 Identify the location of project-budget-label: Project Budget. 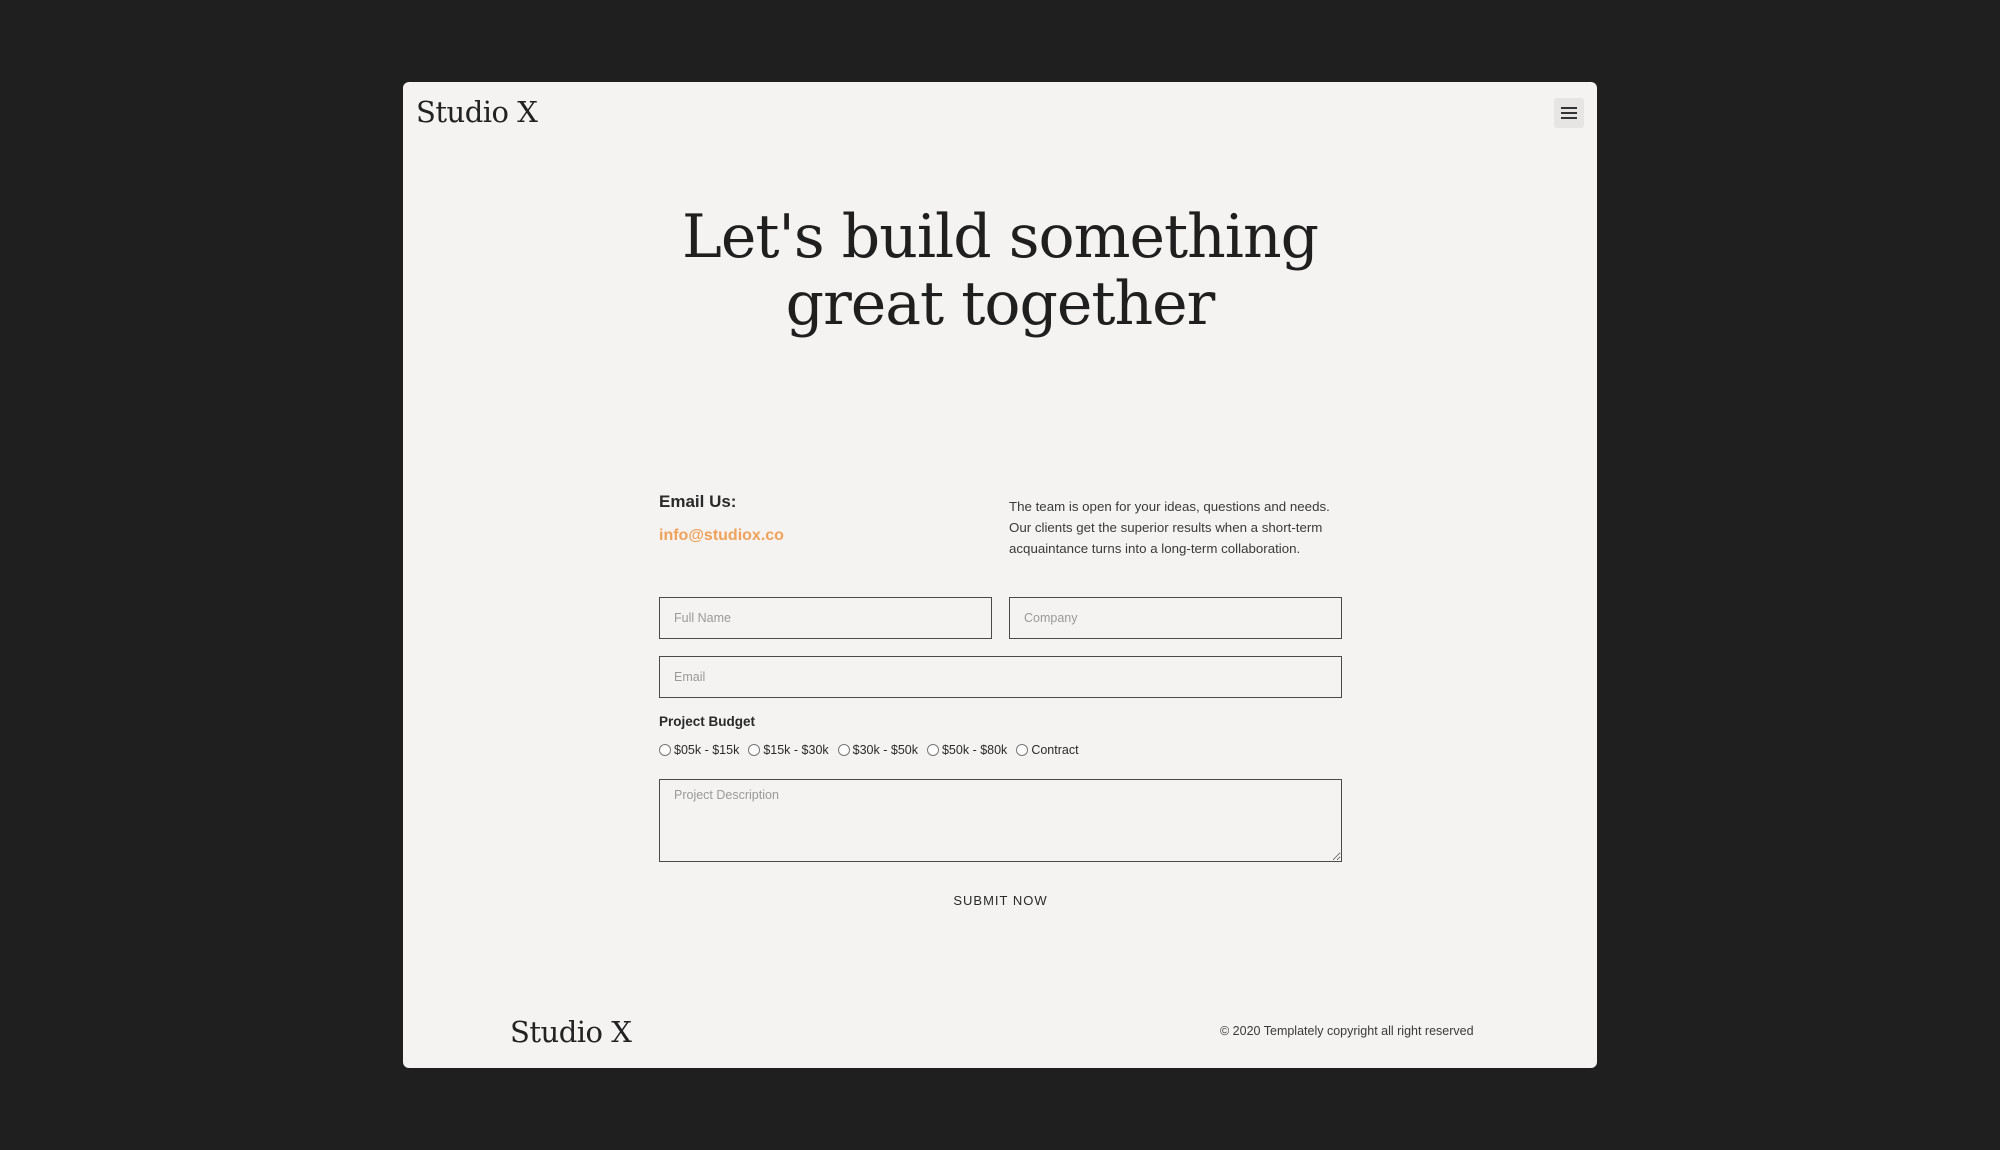
(707, 721).